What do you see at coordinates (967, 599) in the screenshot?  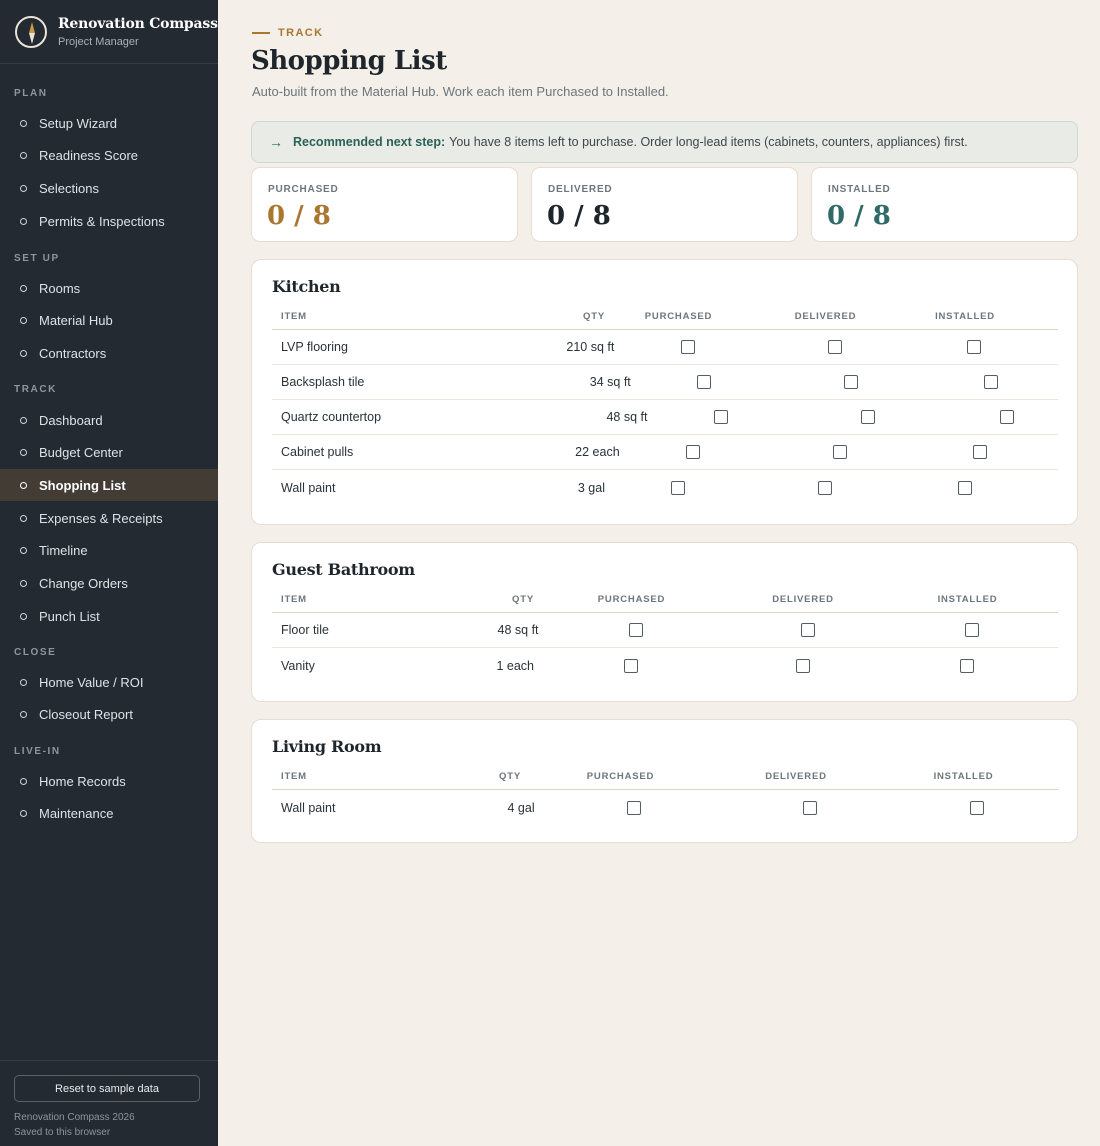 I see `column-header-installed: INSTALLED` at bounding box center [967, 599].